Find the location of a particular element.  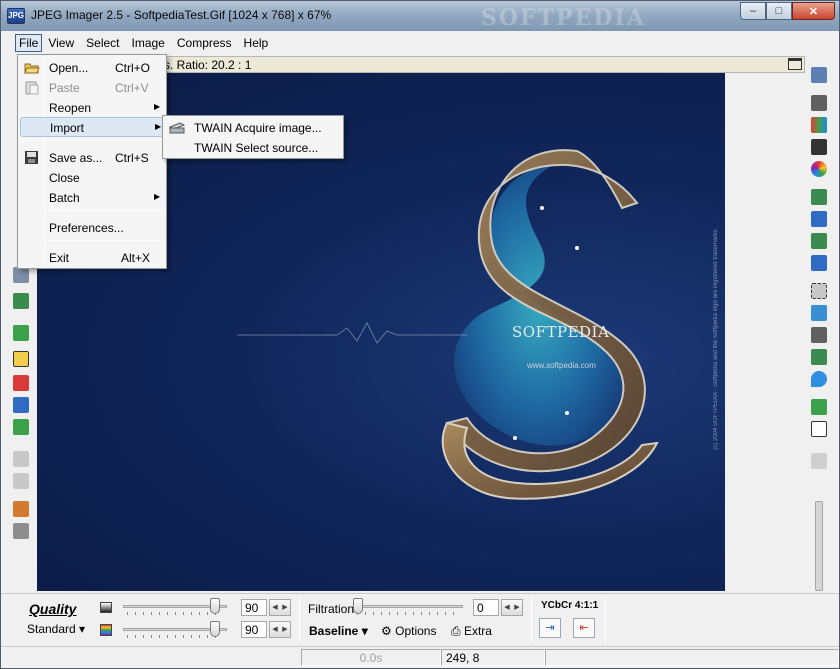

menu-file: File is located at coordinates (29, 43).